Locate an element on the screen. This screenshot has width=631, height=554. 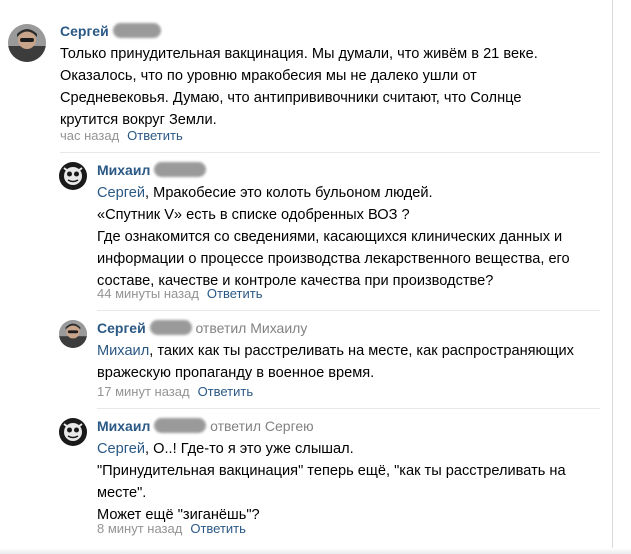
comment-meta: 8 минут назад Ответить is located at coordinates (171, 529).